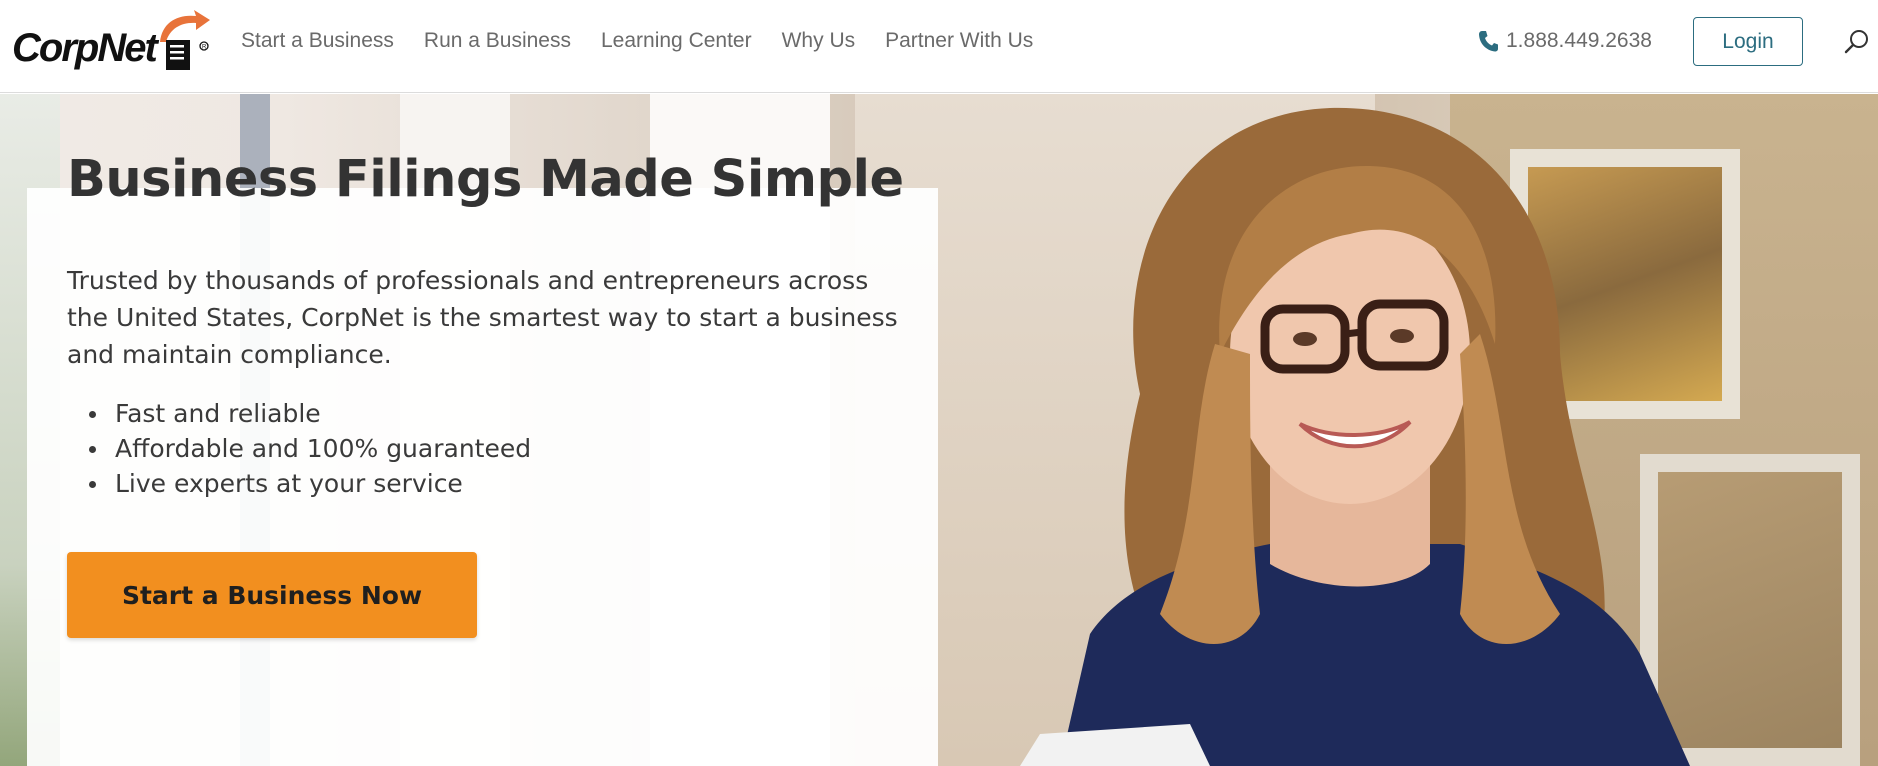 This screenshot has width=1878, height=766. What do you see at coordinates (299, 483) in the screenshot?
I see `list-item: Live experts at your service` at bounding box center [299, 483].